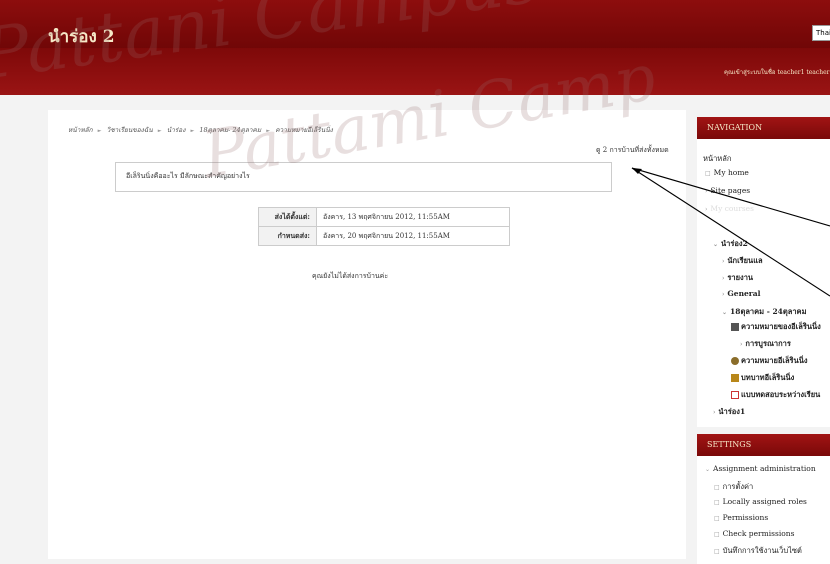  I want to click on chevron-down-icon: ›, so click(706, 209).